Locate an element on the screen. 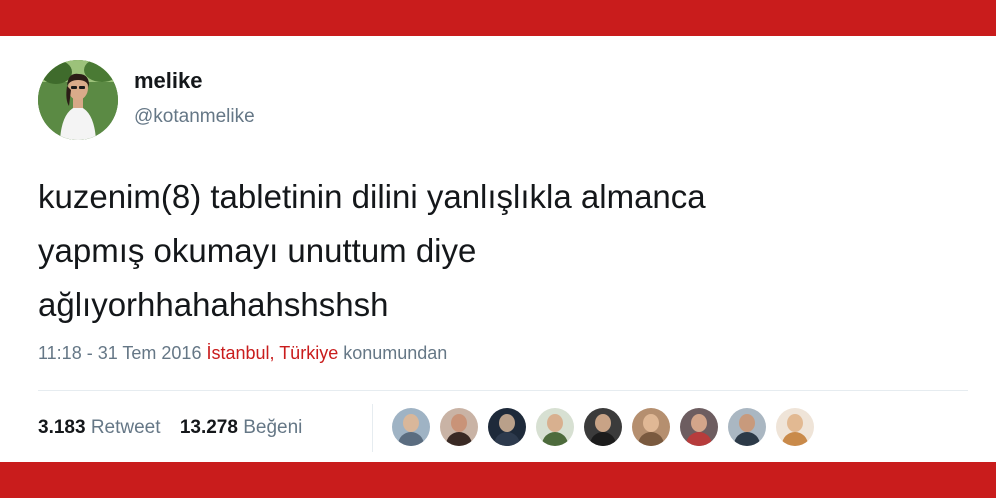 The image size is (996, 498). tweet-location-suffix: konumundan is located at coordinates (395, 353).